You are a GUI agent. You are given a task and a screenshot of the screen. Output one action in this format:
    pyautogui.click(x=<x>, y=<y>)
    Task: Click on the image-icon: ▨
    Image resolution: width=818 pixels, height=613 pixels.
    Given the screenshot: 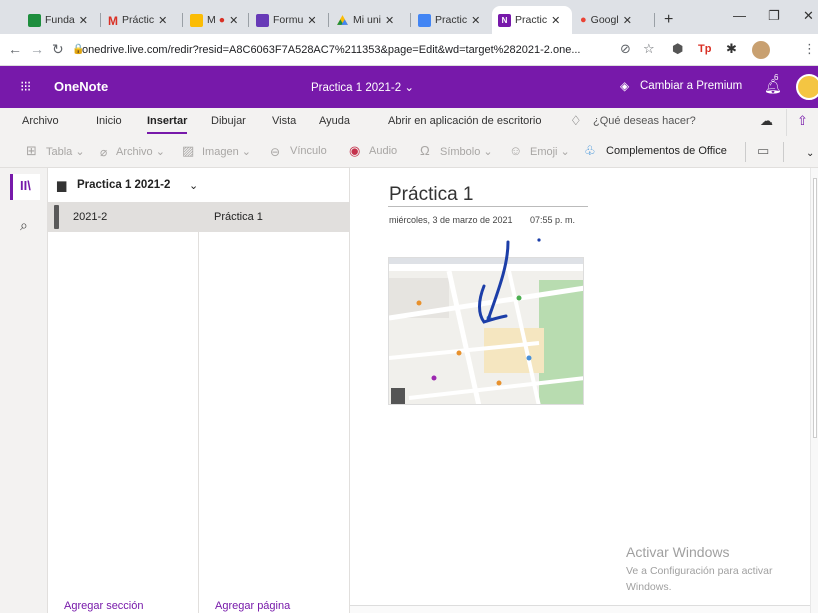 What is the action you would take?
    pyautogui.click(x=188, y=150)
    